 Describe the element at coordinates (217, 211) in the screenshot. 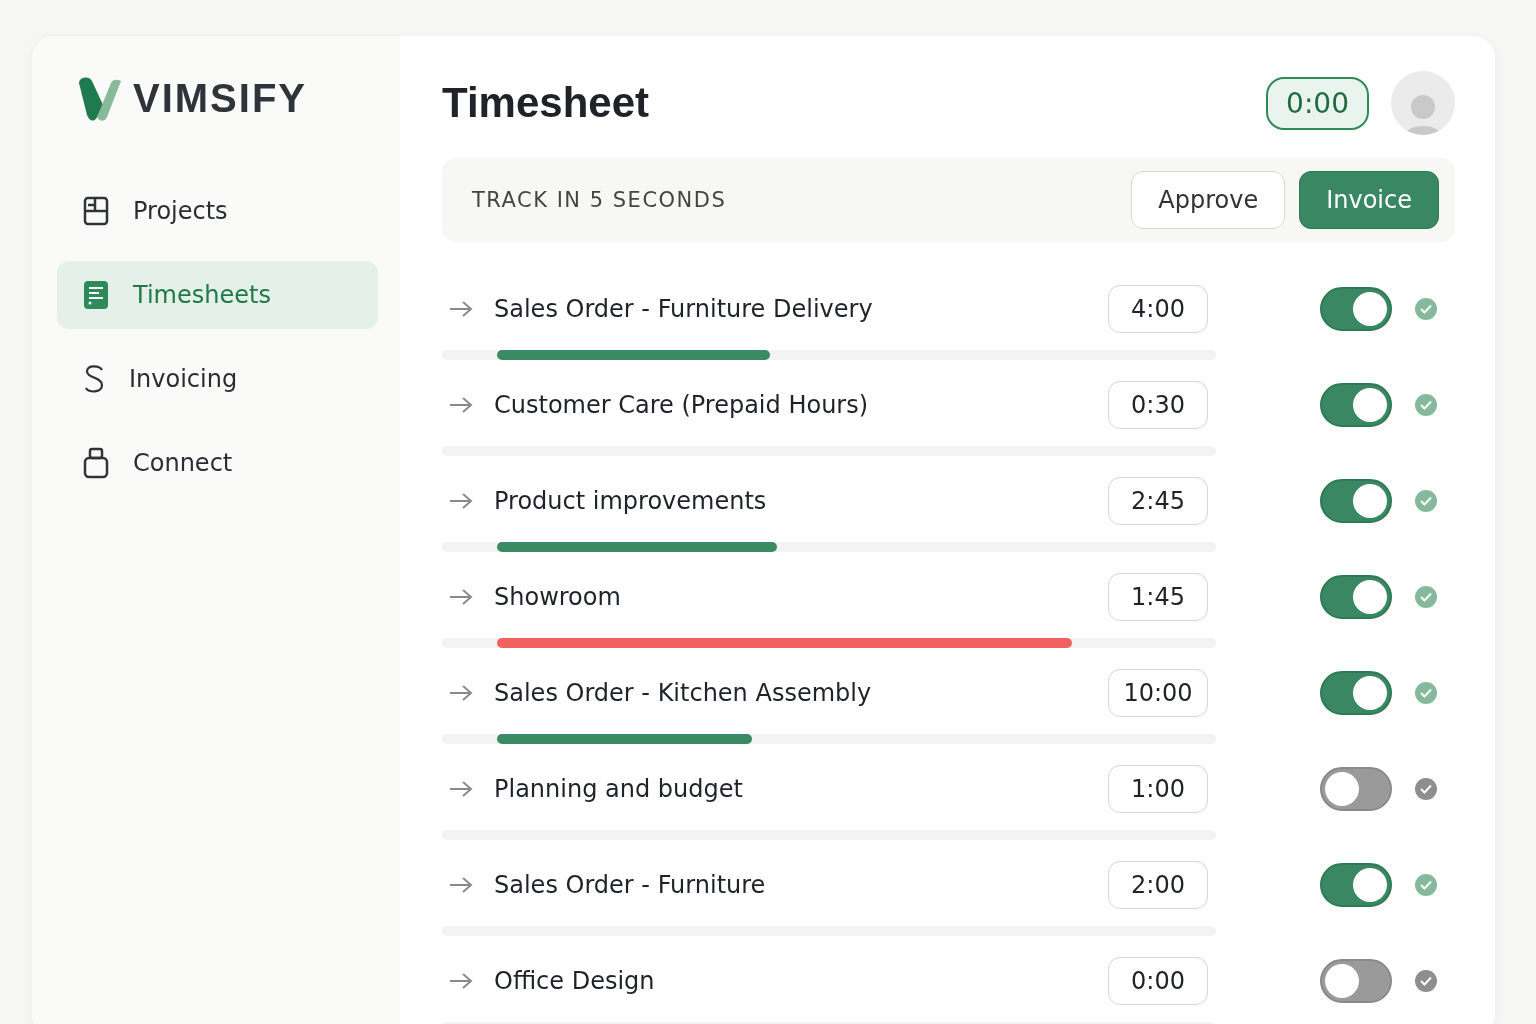

I see `sidebar-item: Projects` at that location.